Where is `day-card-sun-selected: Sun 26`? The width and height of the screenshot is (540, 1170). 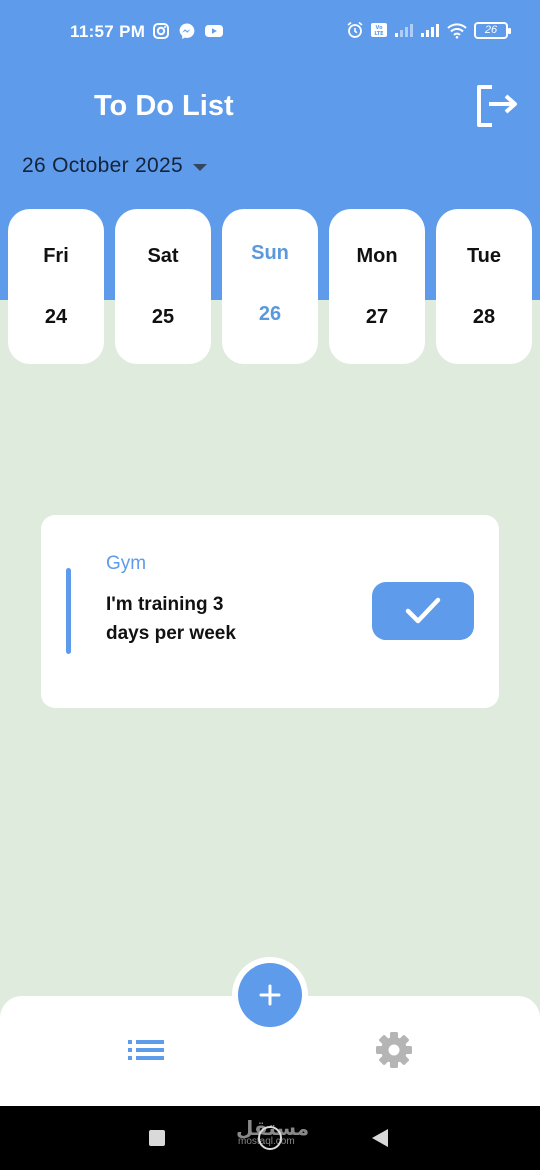
day-card-sun-selected: Sun 26 is located at coordinates (270, 286).